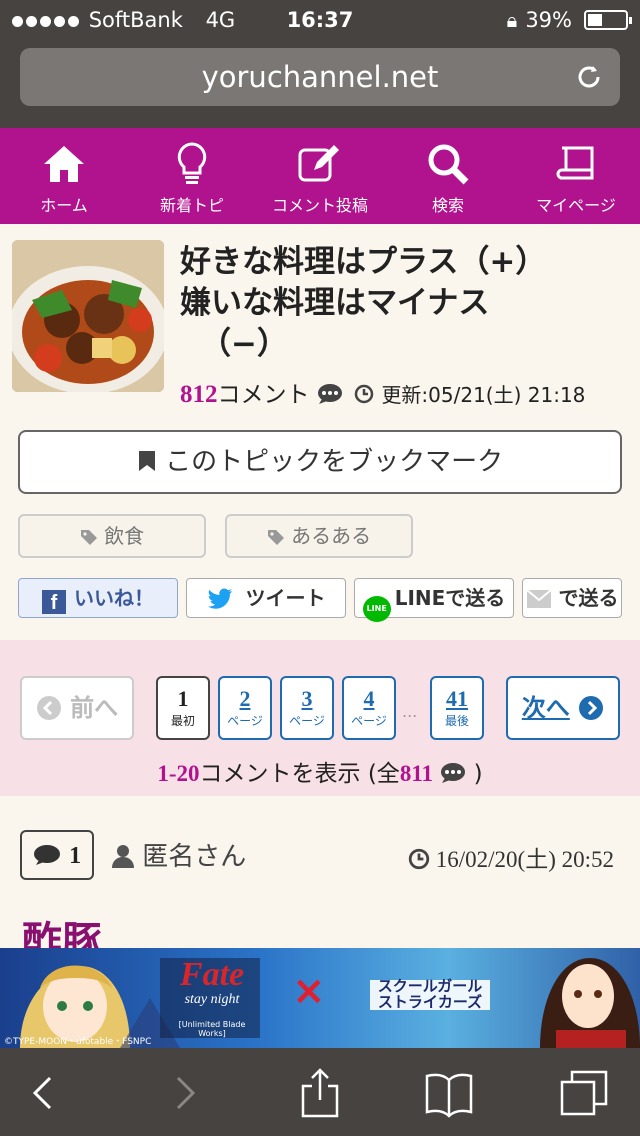 The height and width of the screenshot is (1136, 640). I want to click on mail-icon, so click(542, 598).